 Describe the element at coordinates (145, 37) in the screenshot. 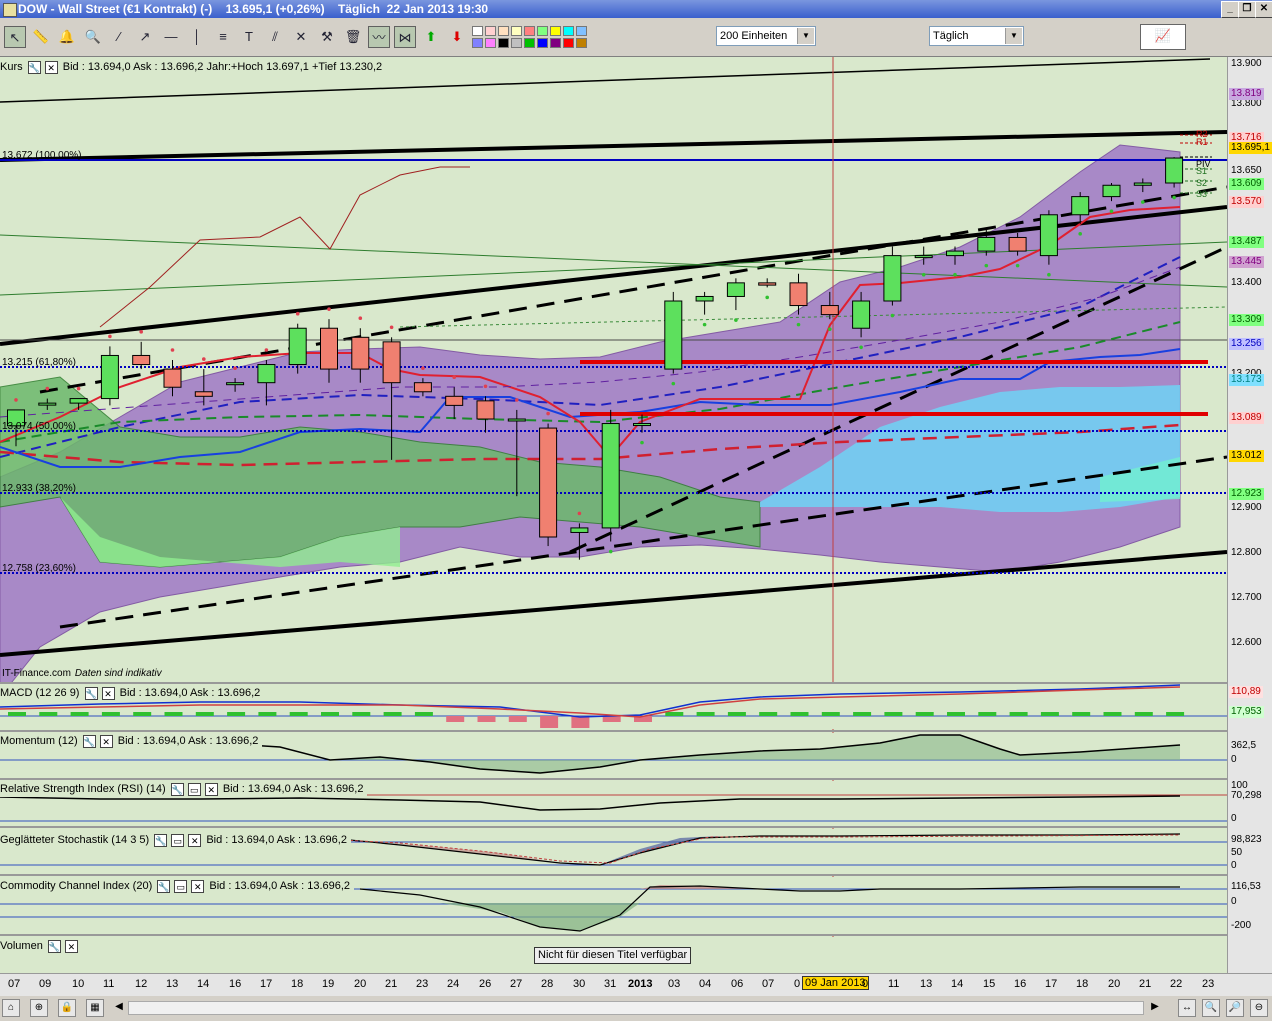

I see `ray-icon: ↗` at that location.